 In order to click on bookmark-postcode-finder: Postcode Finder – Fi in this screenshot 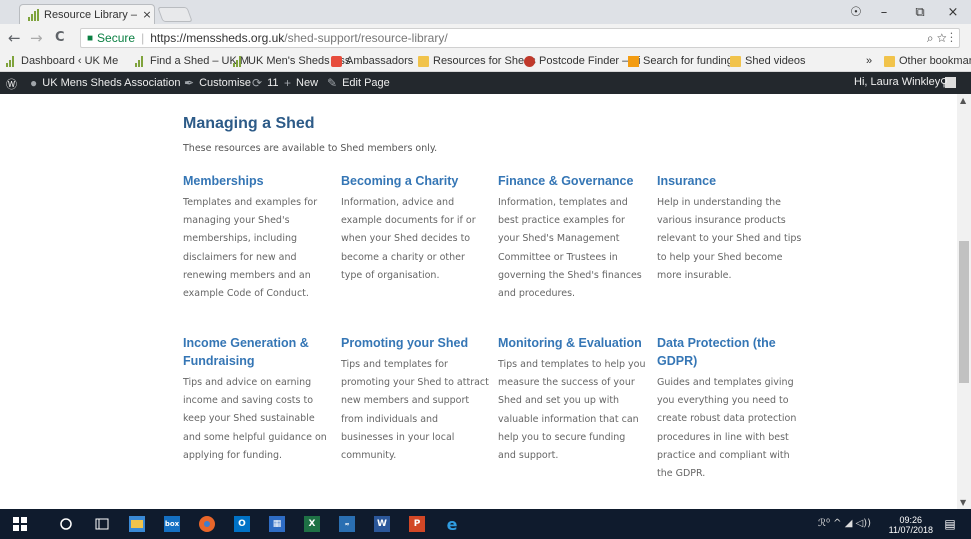, I will do `click(582, 61)`.